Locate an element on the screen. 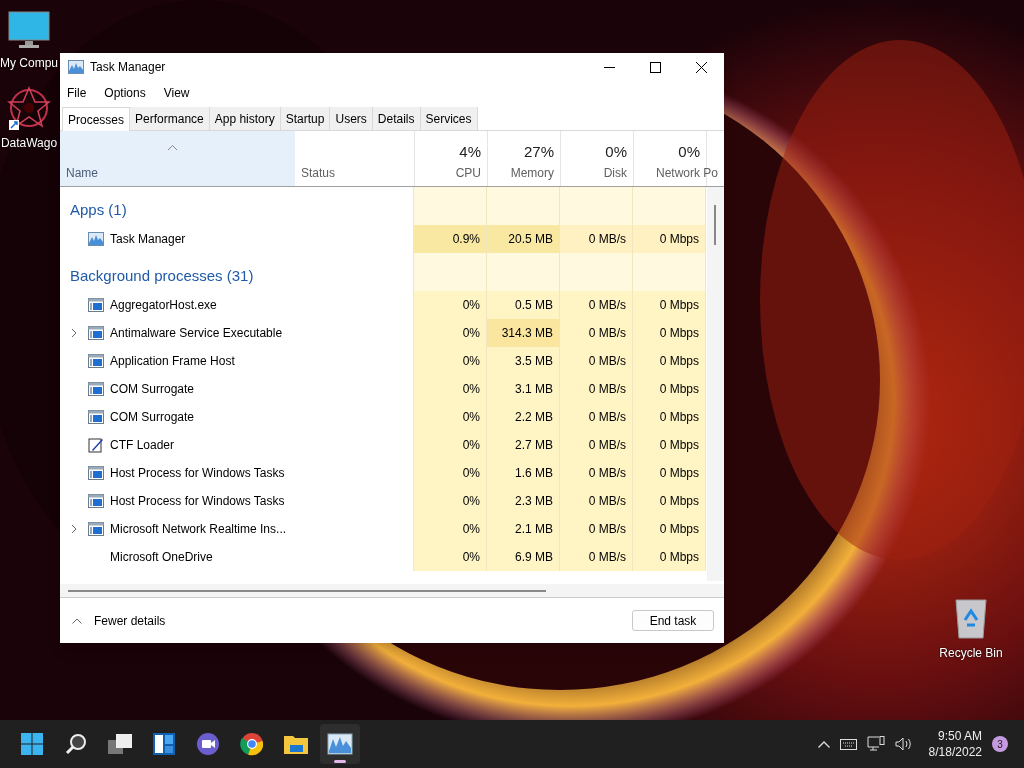  menu-item: Options is located at coordinates (125, 93).